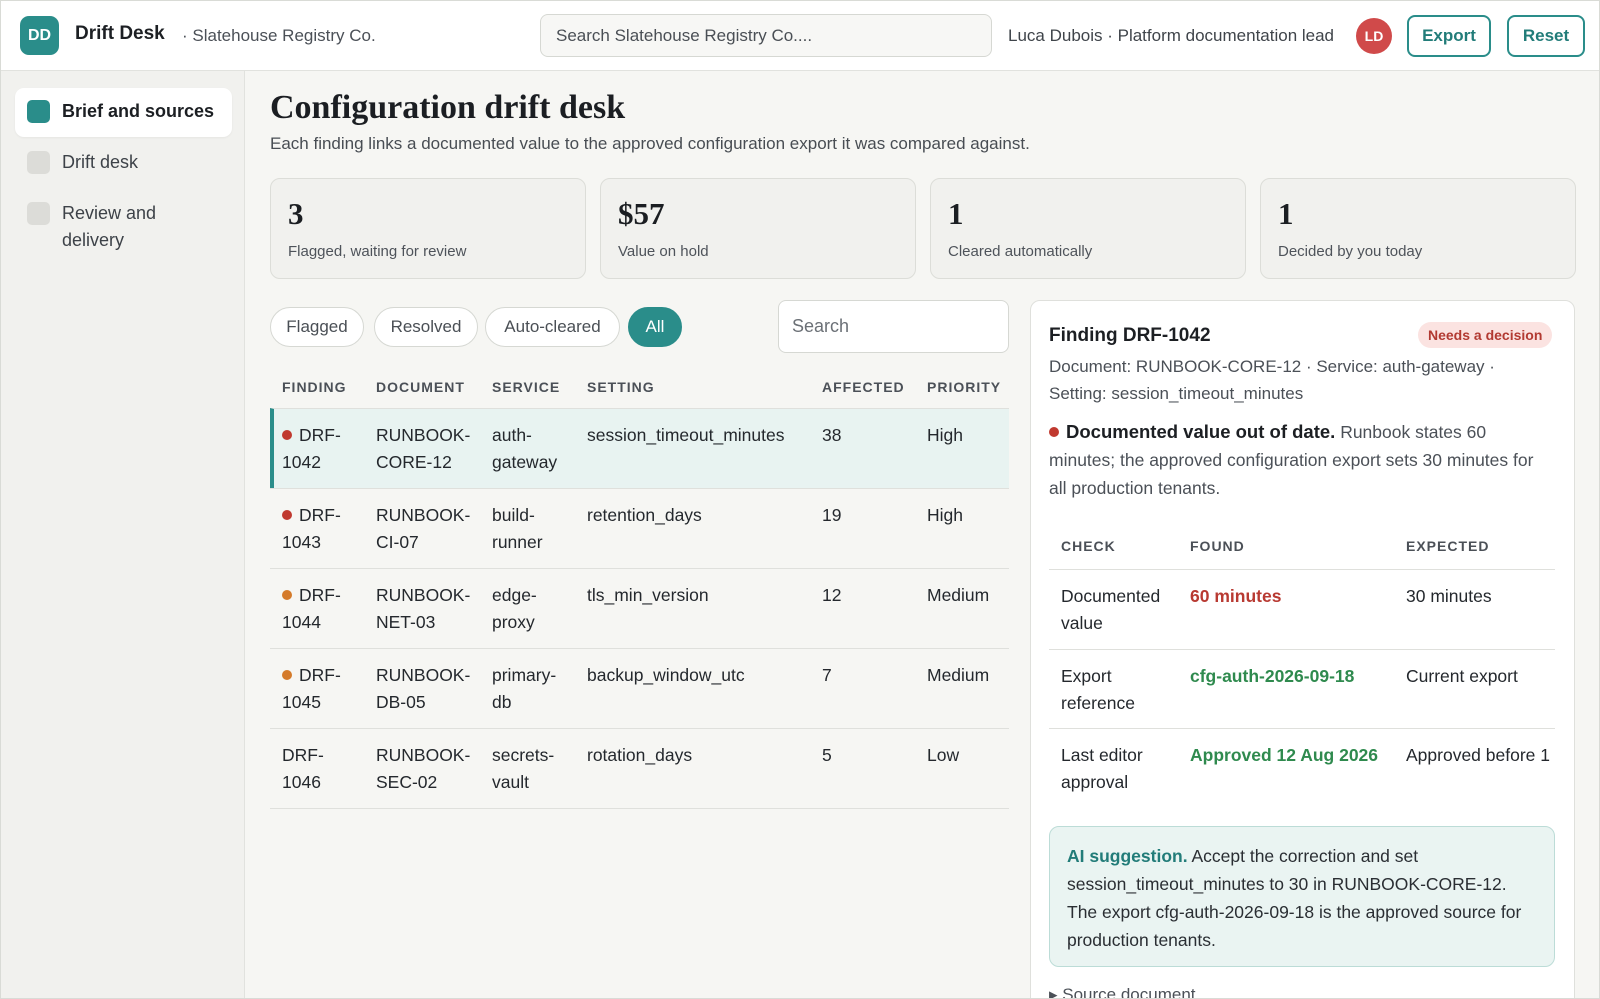 The image size is (1600, 999). Describe the element at coordinates (39, 35) in the screenshot. I see `app-logo: DD` at that location.